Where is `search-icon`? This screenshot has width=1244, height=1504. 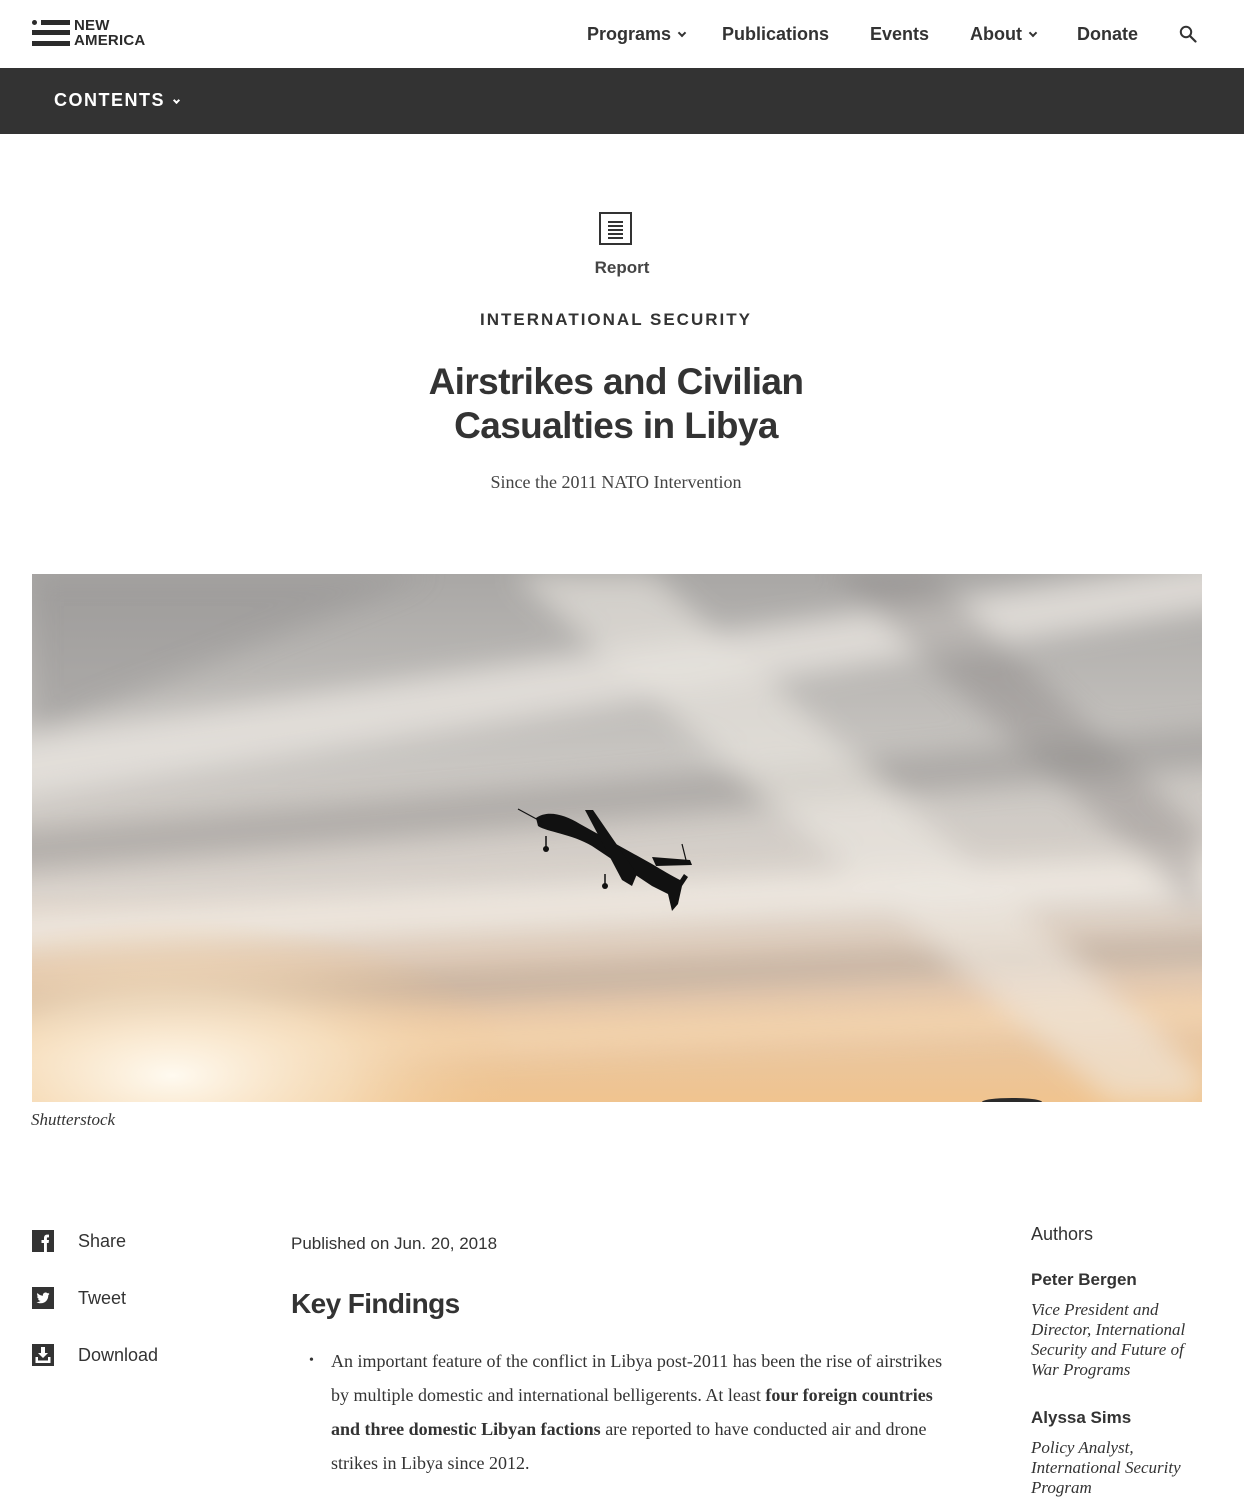
search-icon is located at coordinates (1188, 34).